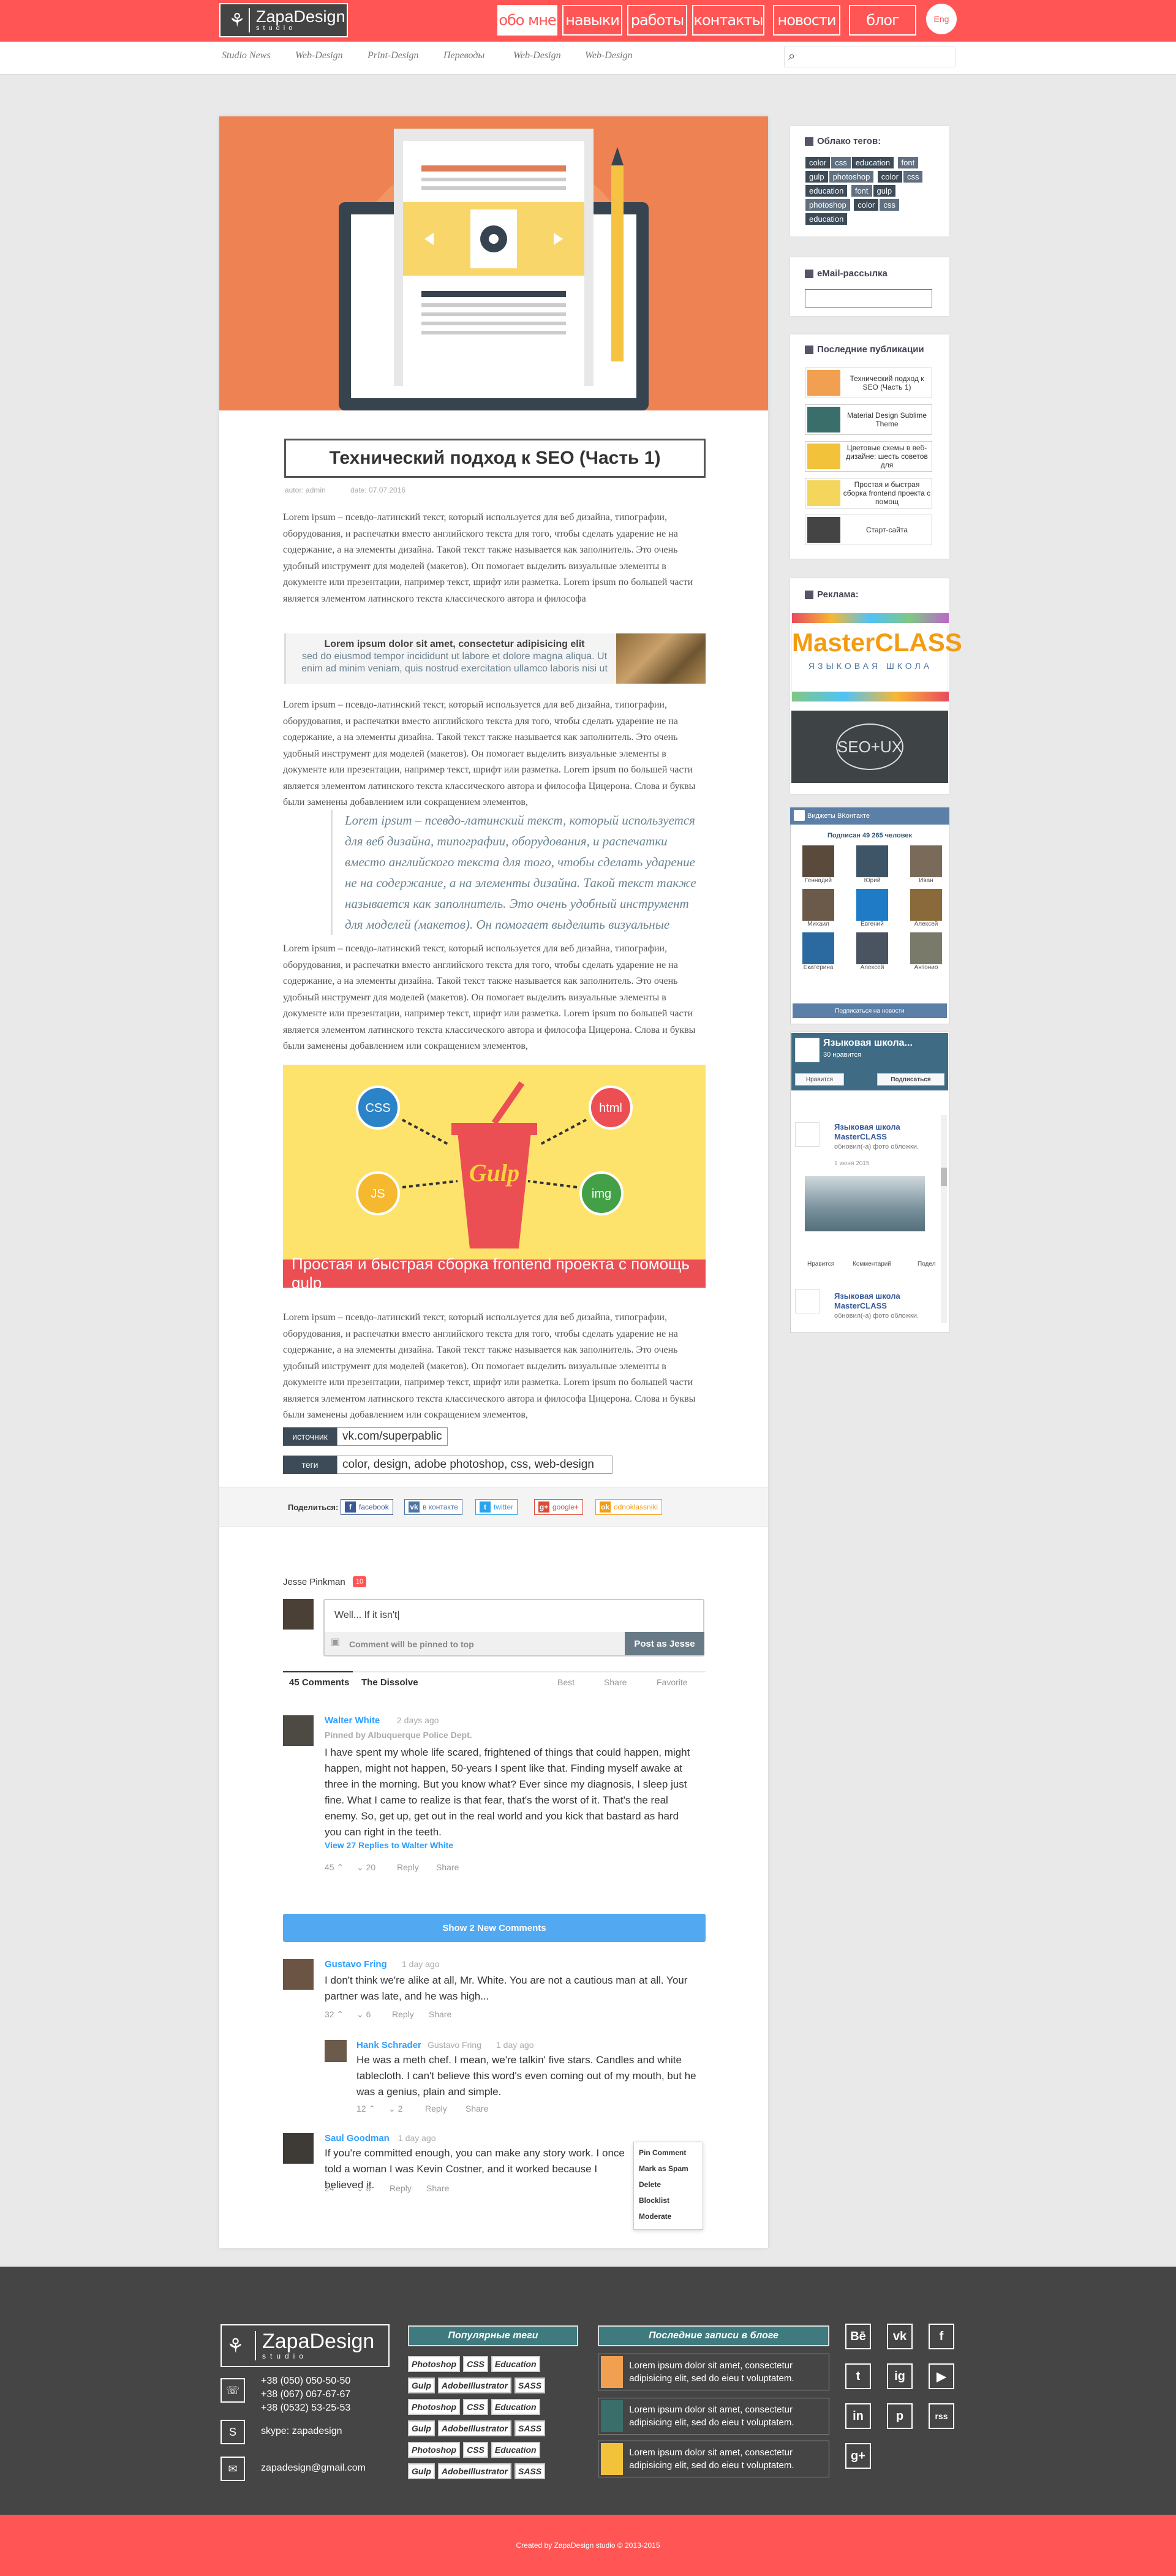  Describe the element at coordinates (941, 2416) in the screenshot. I see `rss-icon: rss` at that location.